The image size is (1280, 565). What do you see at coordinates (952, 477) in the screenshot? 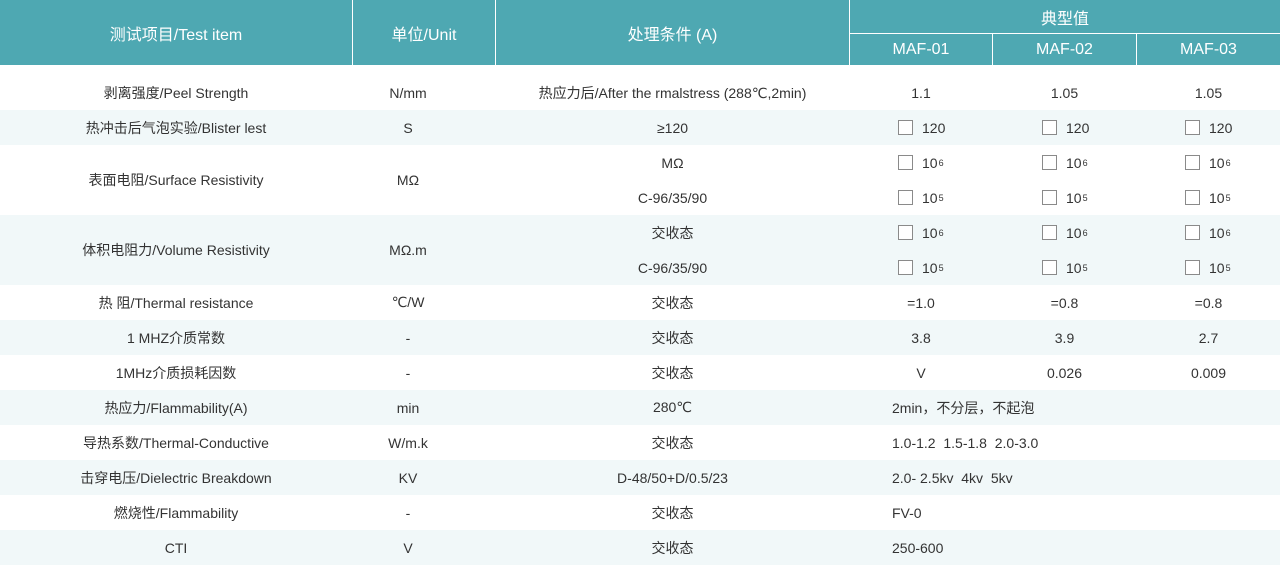
I see `cell-value-merged: 2.0- 2.5kv 4kv 5kv` at bounding box center [952, 477].